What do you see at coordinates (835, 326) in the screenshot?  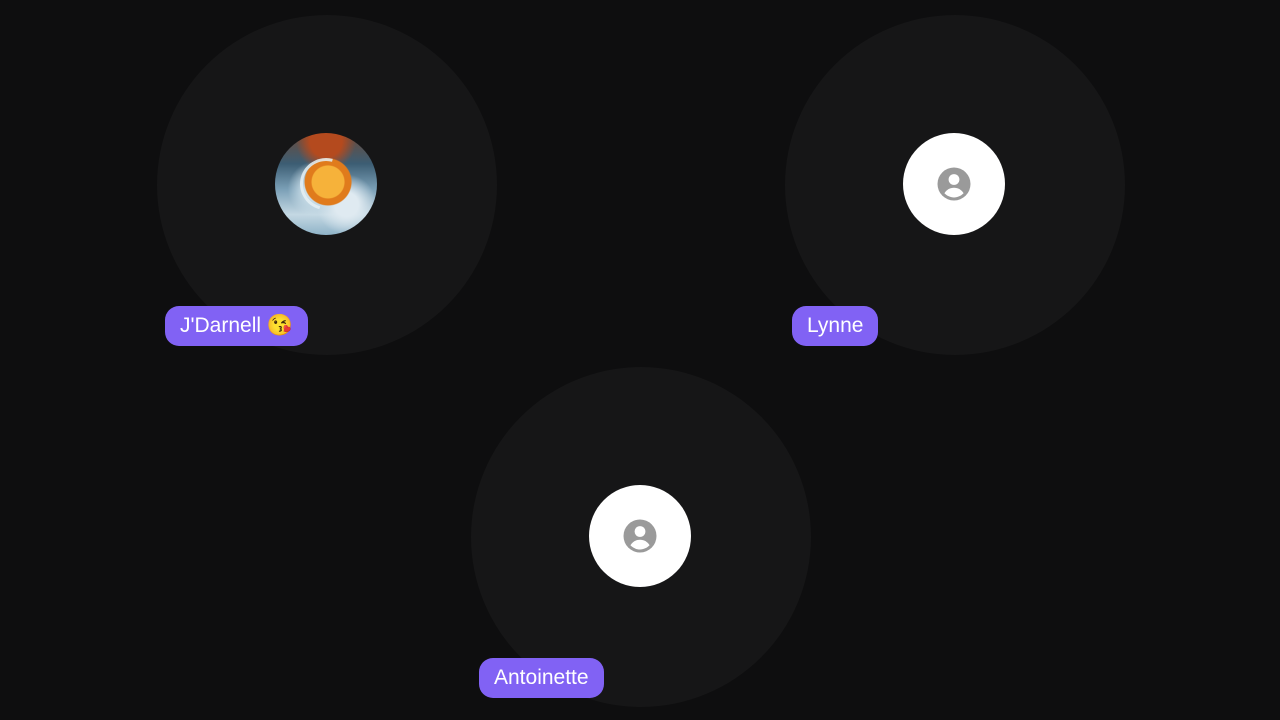 I see `participant-name-label: Lynne` at bounding box center [835, 326].